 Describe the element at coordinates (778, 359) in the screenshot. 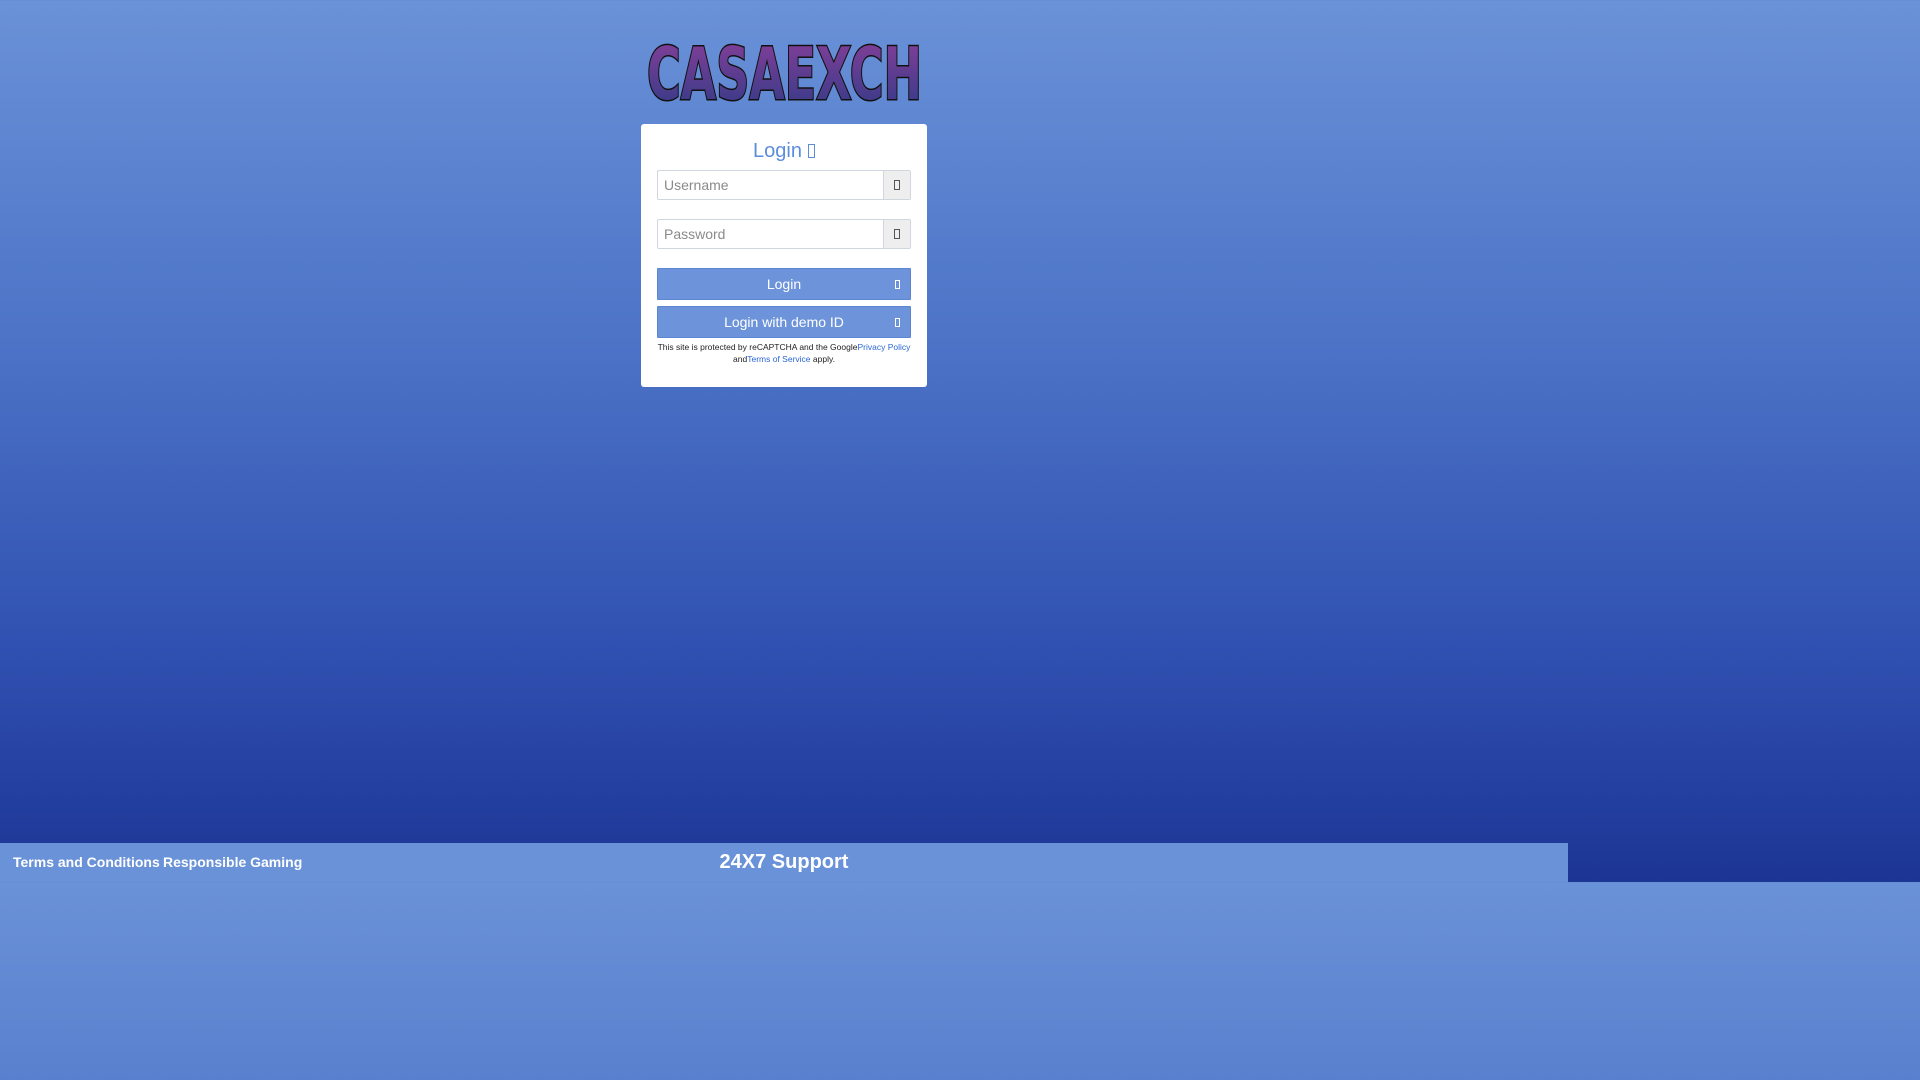

I see `terms-of-service-link: Terms of Service` at that location.